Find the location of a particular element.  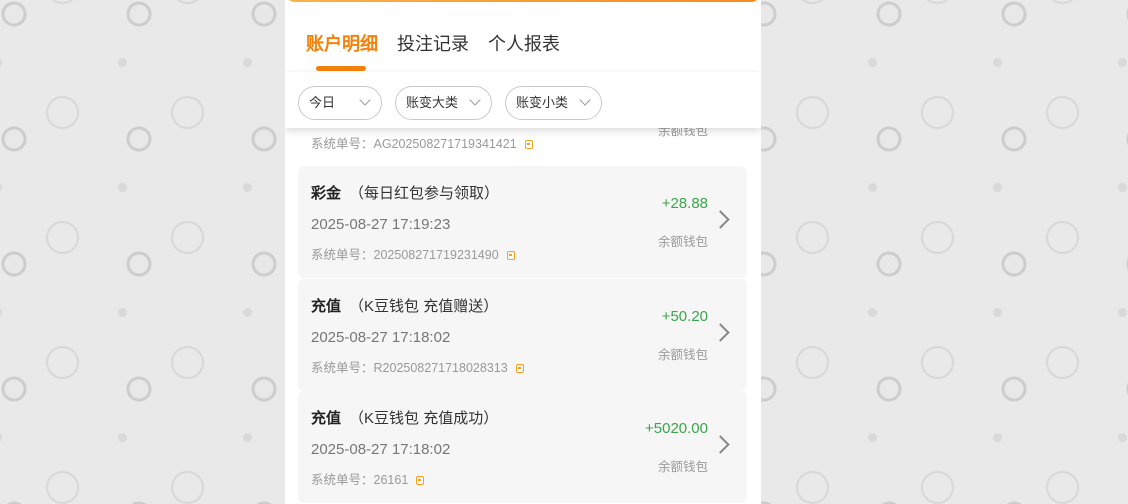

record-detail: （K豆钱包 充值成功） is located at coordinates (424, 418).